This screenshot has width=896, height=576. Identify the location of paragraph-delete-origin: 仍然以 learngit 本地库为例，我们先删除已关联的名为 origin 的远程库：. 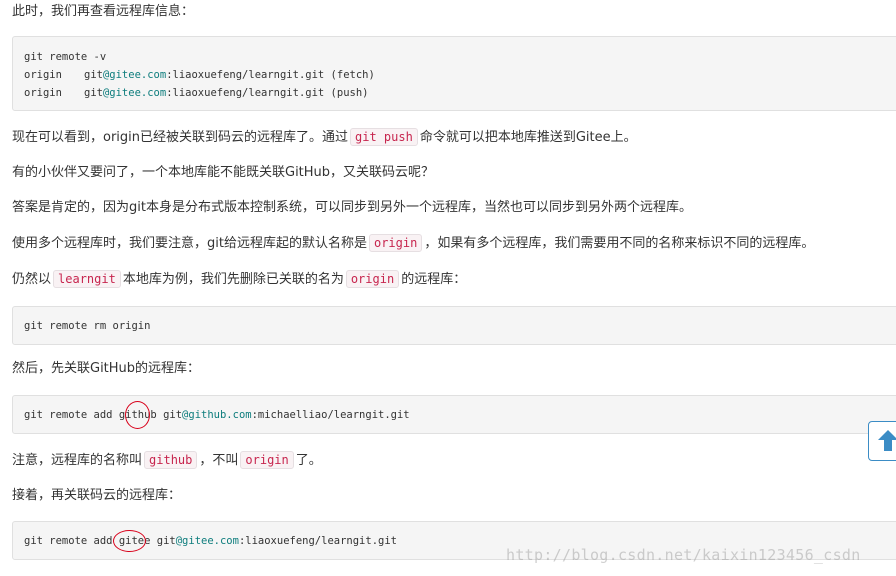
(239, 279).